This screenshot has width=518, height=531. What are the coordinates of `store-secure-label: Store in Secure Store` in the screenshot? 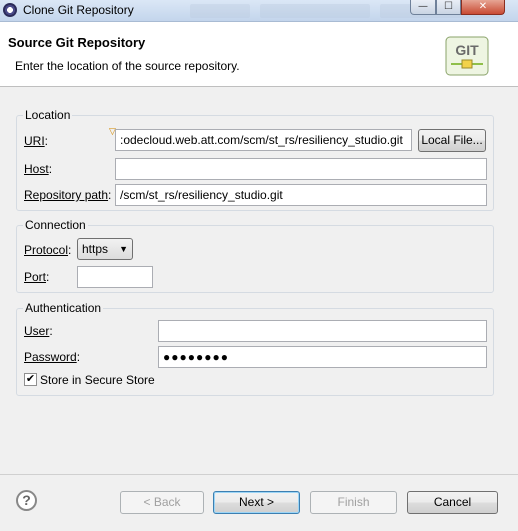 It's located at (97, 380).